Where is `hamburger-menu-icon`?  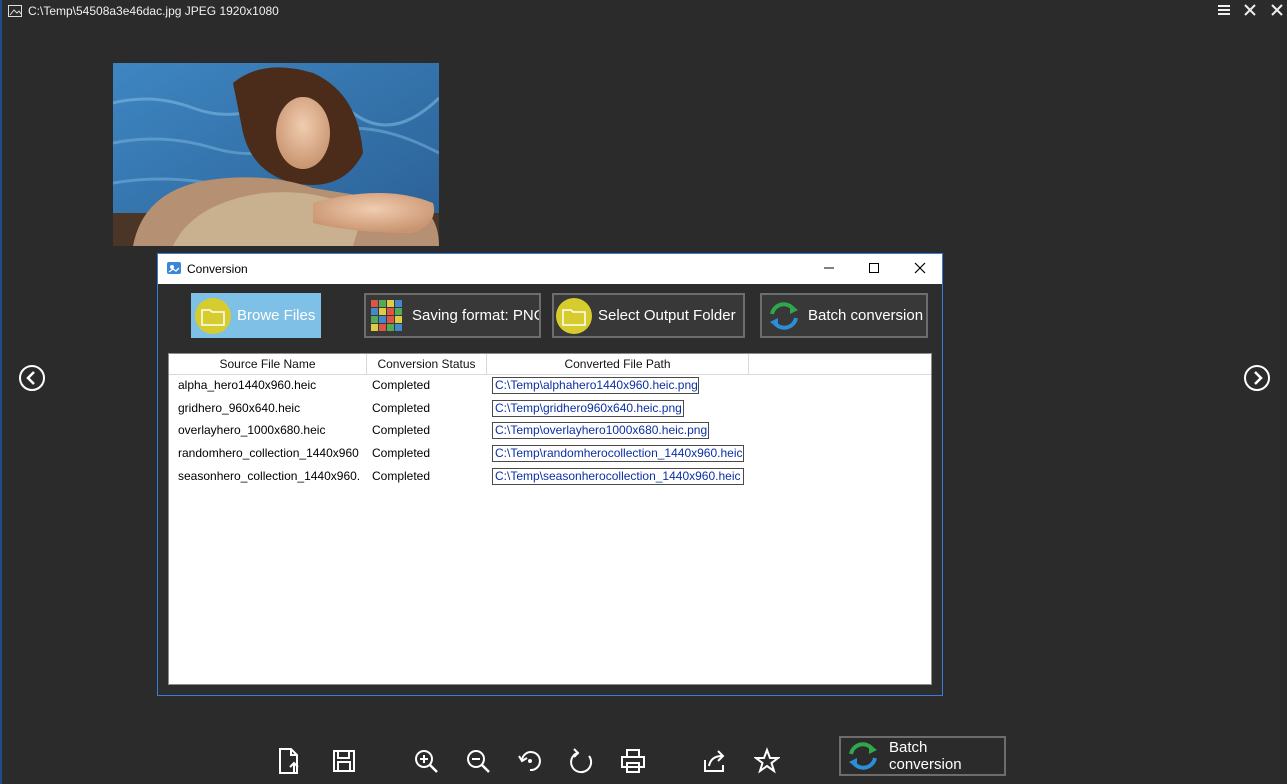
hamburger-menu-icon is located at coordinates (1224, 10).